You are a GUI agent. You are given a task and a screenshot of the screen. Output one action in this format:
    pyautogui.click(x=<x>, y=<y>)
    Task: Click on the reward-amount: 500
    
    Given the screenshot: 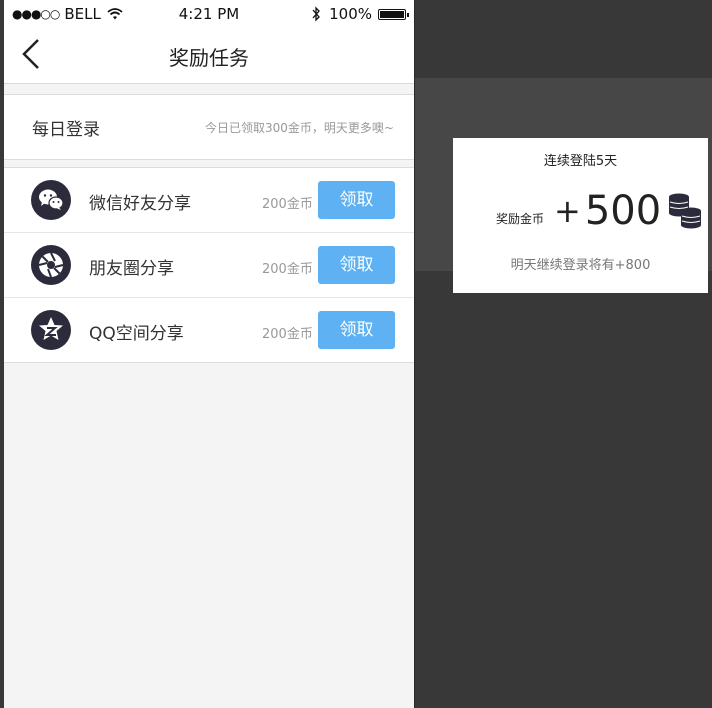 What is the action you would take?
    pyautogui.click(x=623, y=211)
    